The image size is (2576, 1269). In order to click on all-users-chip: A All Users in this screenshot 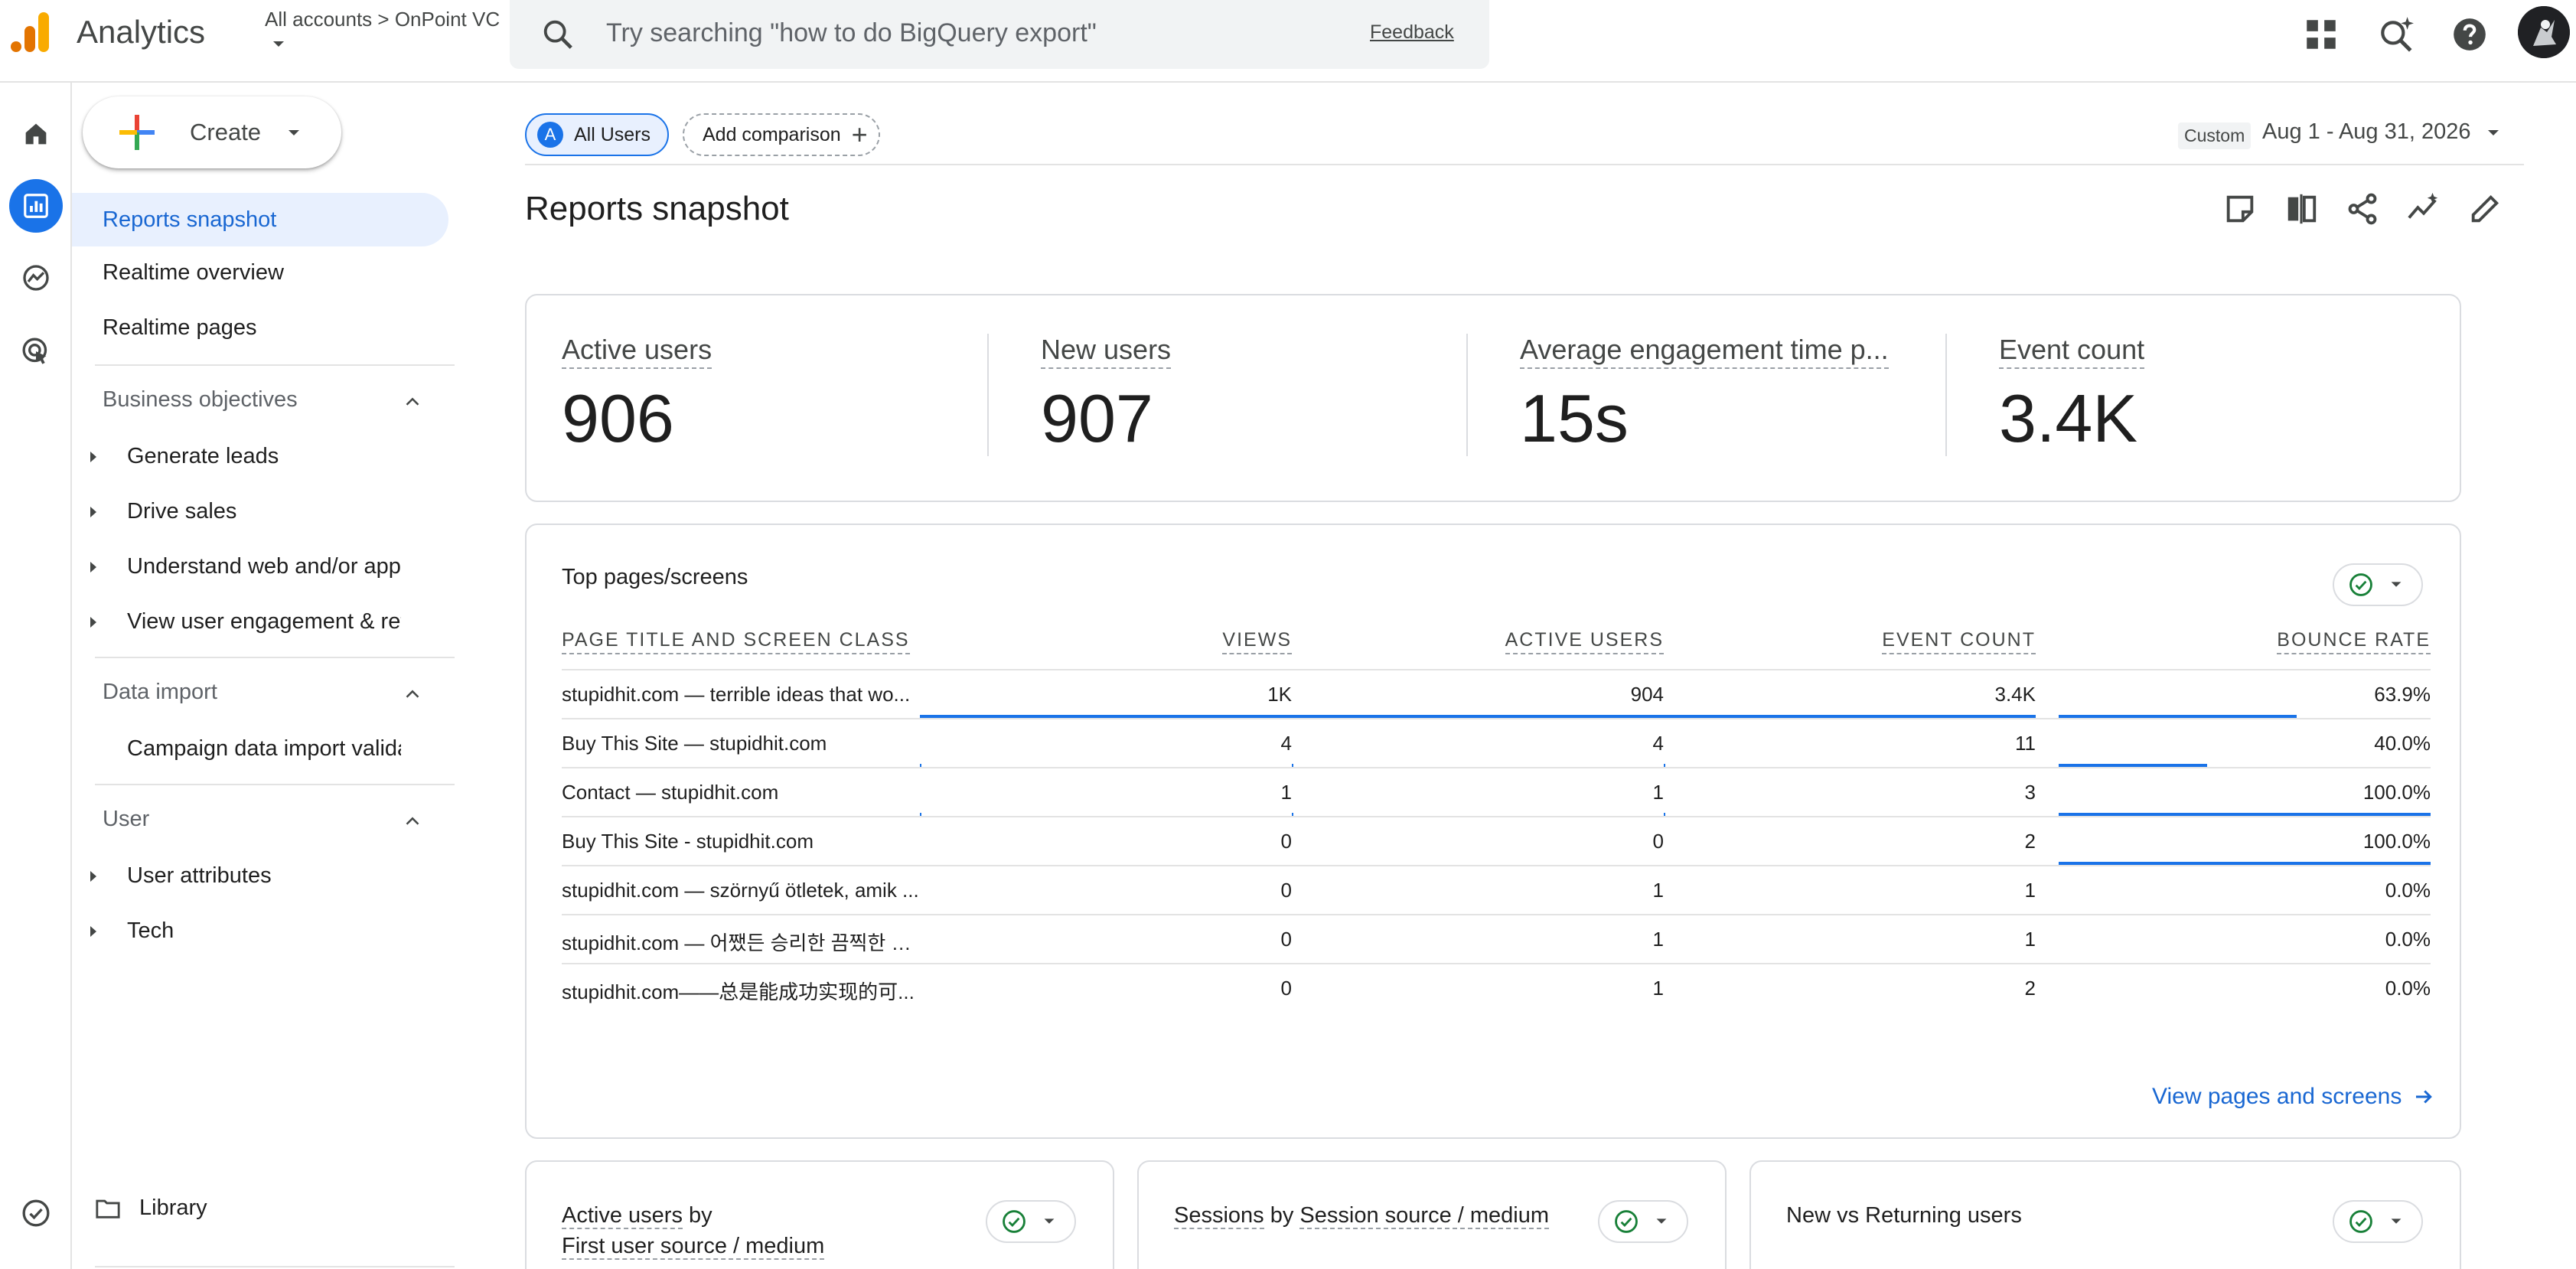, I will do `click(597, 135)`.